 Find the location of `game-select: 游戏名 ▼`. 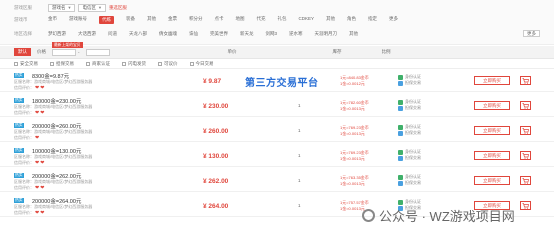

game-select: 游戏名 ▼ is located at coordinates (62, 7).